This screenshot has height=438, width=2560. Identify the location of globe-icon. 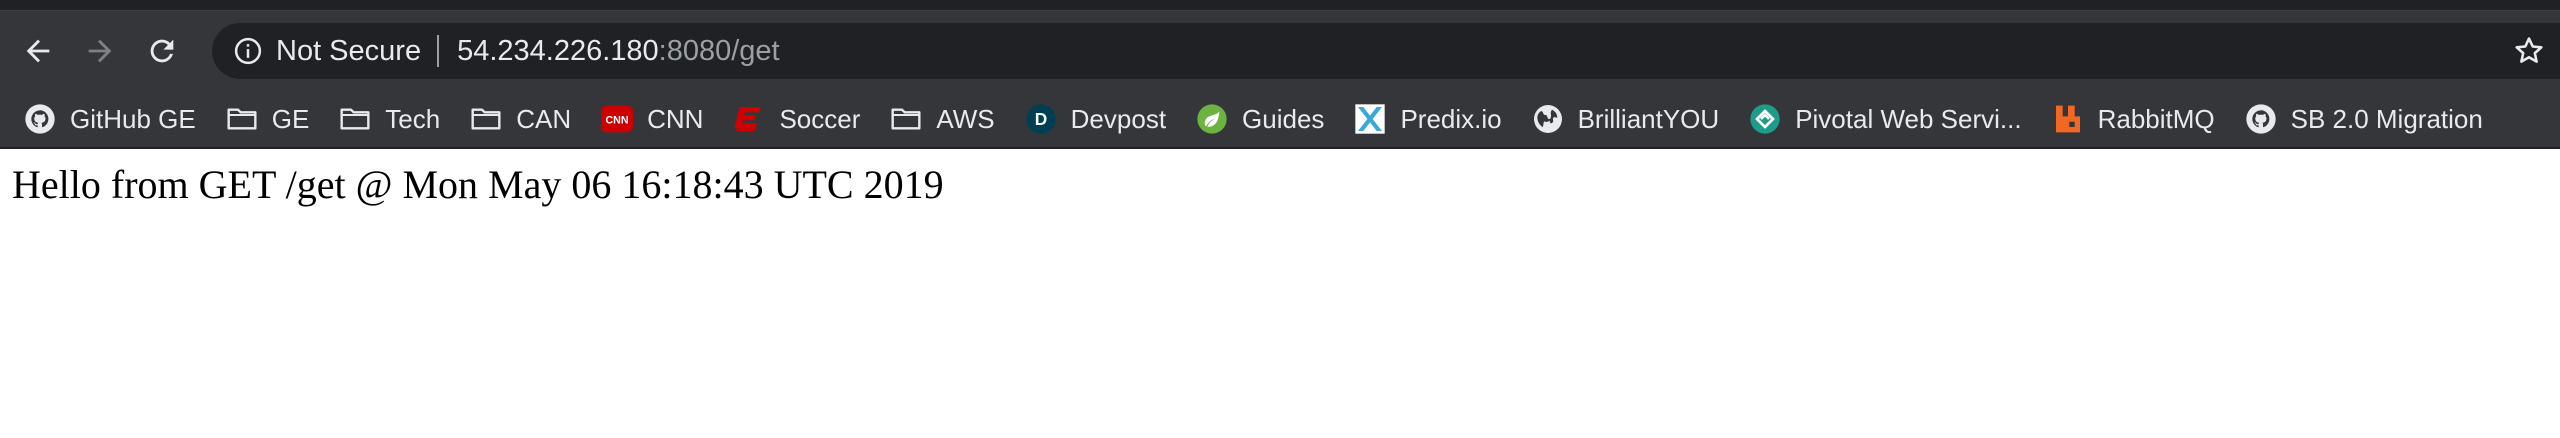
(1547, 119).